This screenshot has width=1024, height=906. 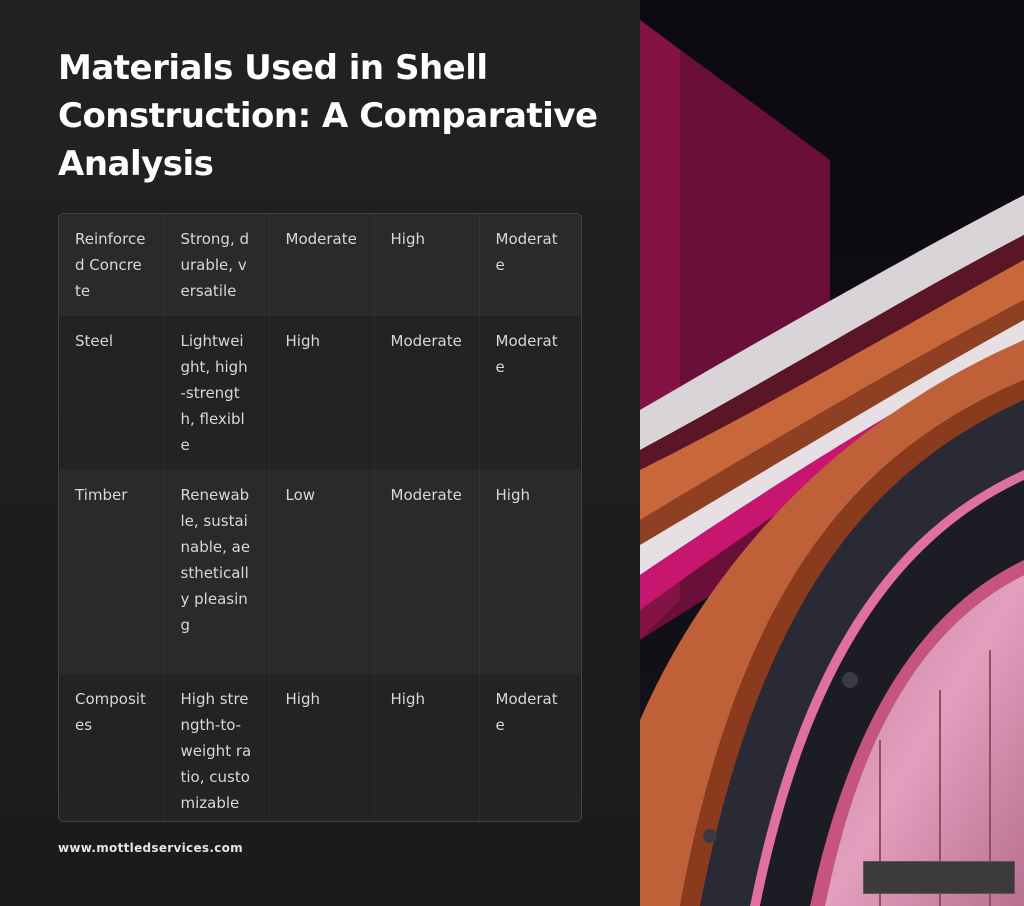 What do you see at coordinates (112, 747) in the screenshot?
I see `table-cell-material: Composites` at bounding box center [112, 747].